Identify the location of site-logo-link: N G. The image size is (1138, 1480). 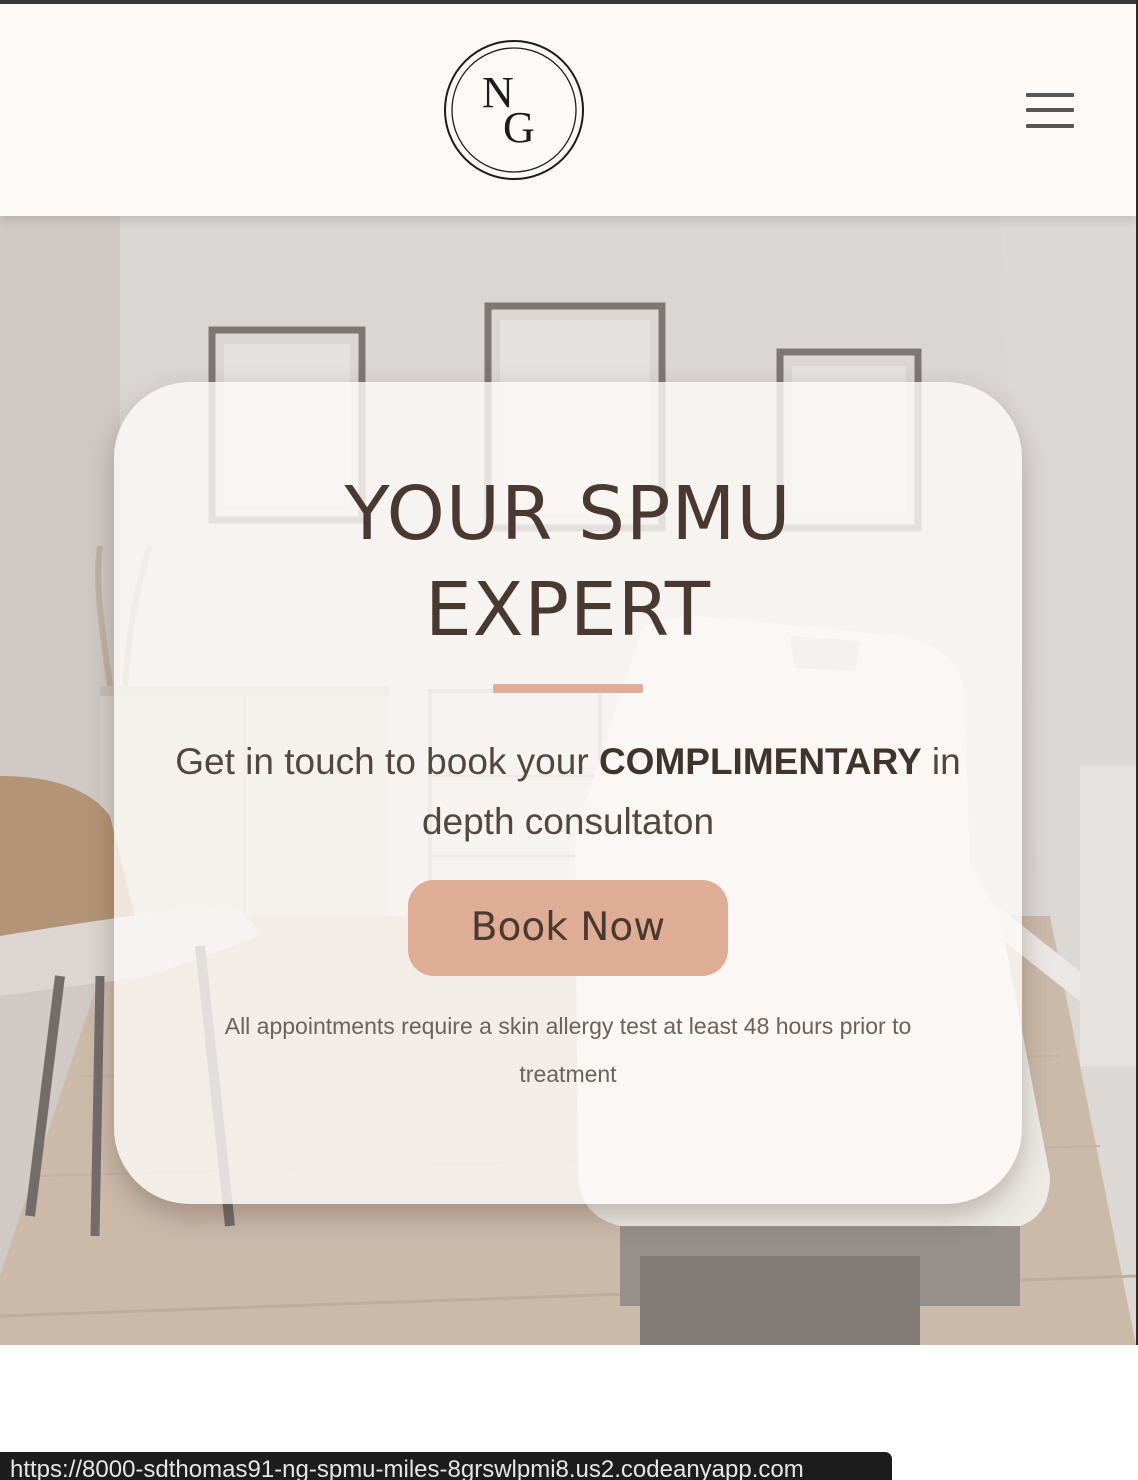
(514, 110).